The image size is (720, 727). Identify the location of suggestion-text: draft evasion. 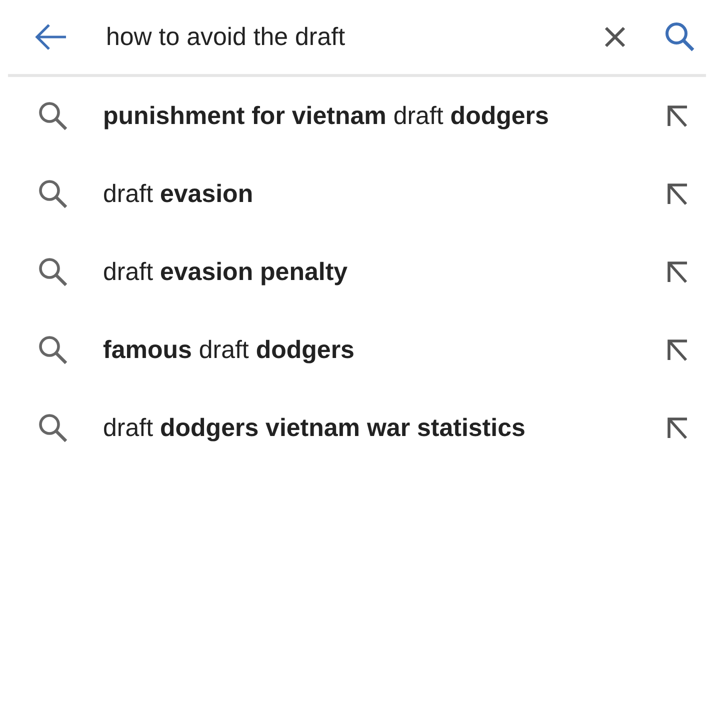
(178, 194).